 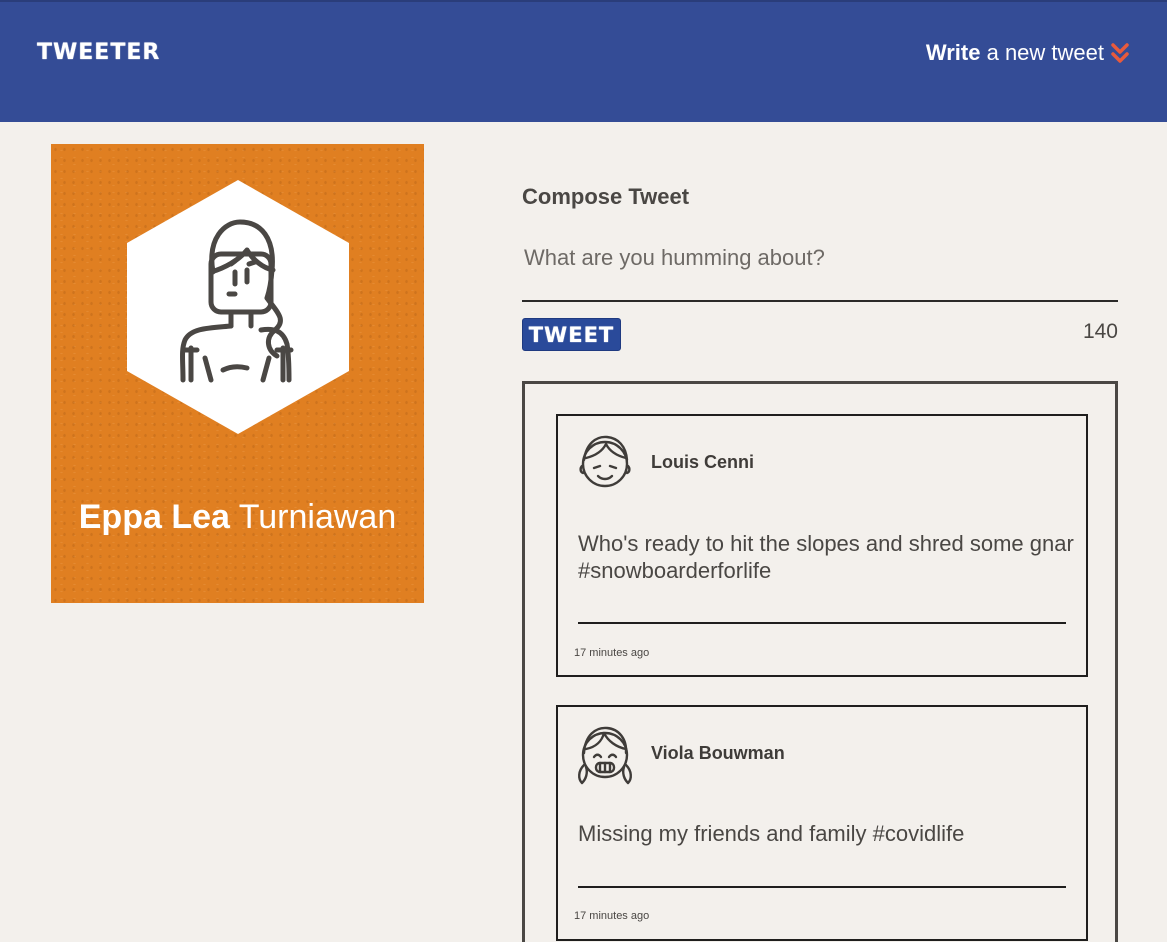 I want to click on write-label-rest: a new tweet, so click(x=1042, y=52).